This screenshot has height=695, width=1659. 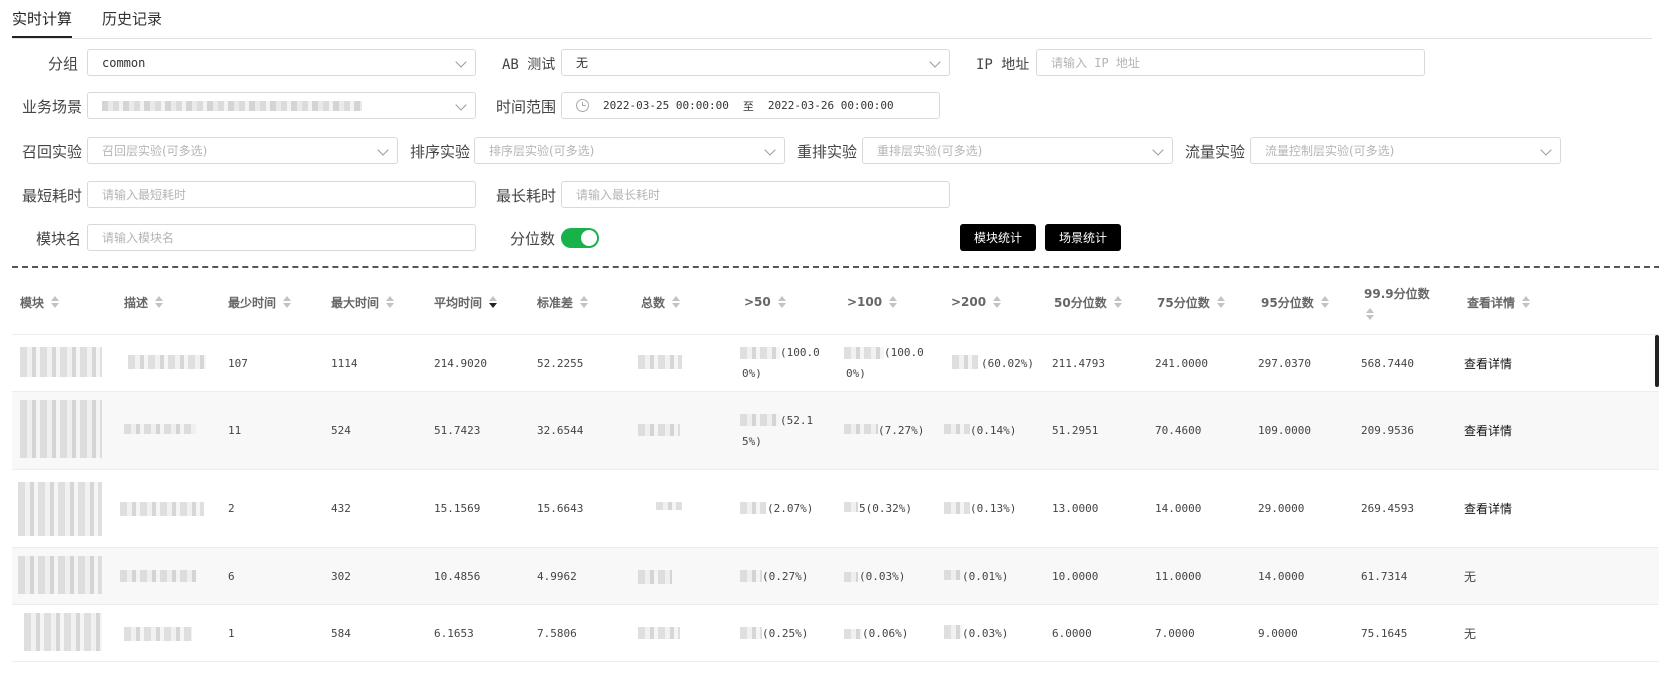 What do you see at coordinates (1075, 576) in the screenshot?
I see `cell-p50: 10.0000` at bounding box center [1075, 576].